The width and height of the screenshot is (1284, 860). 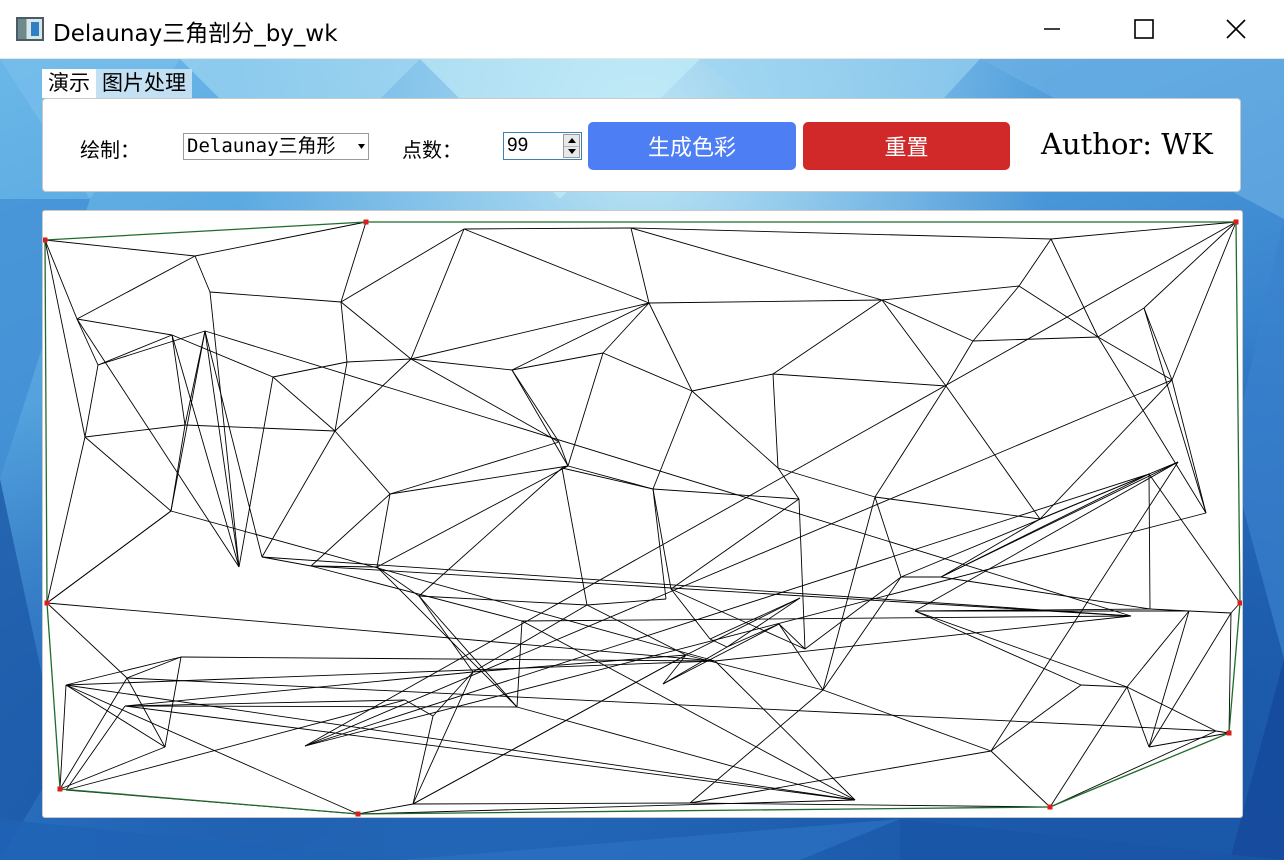 I want to click on app-window-icon, so click(x=30, y=29).